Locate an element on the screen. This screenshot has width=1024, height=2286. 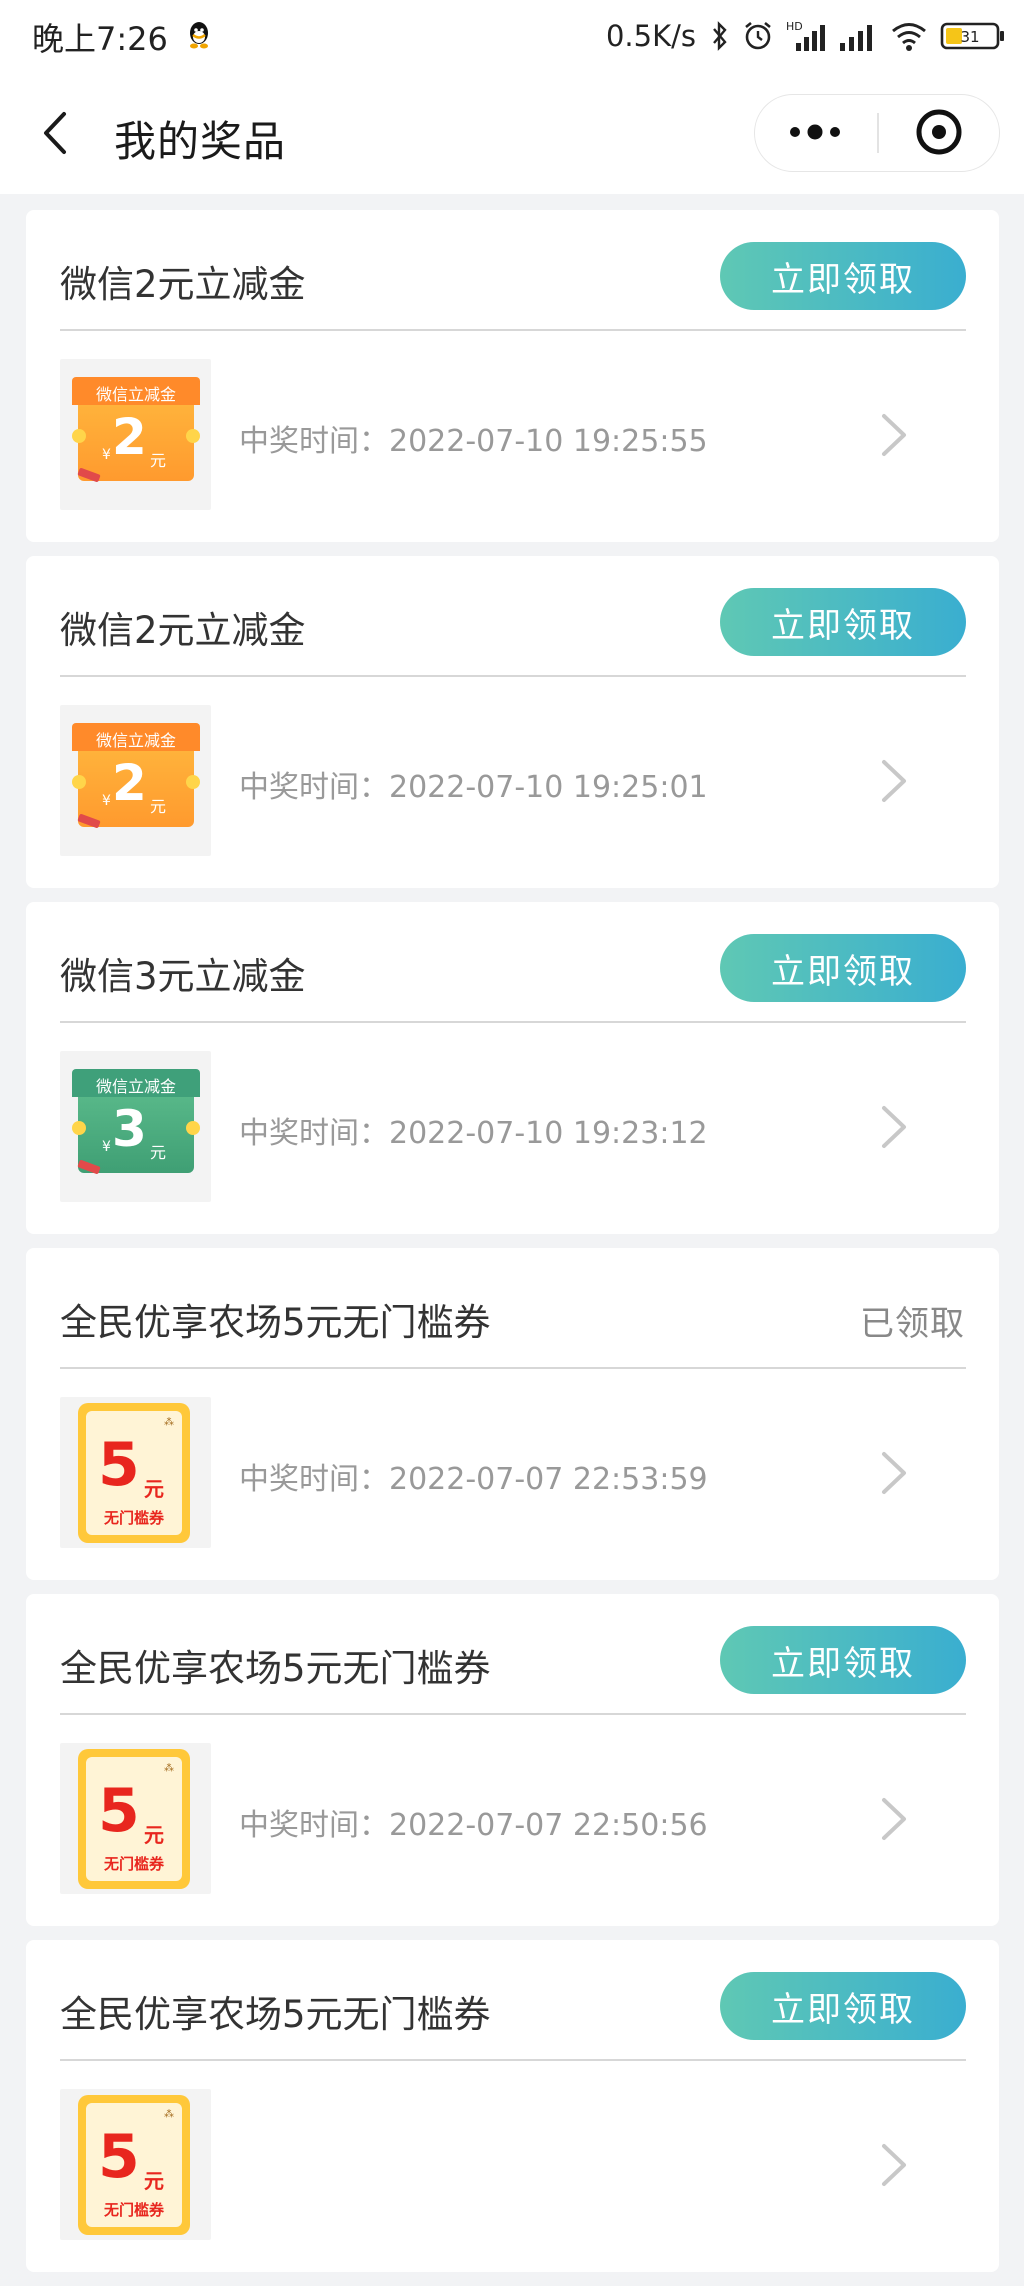
voucher-icon: 微信立减金 ¥3 元 is located at coordinates (136, 1123).